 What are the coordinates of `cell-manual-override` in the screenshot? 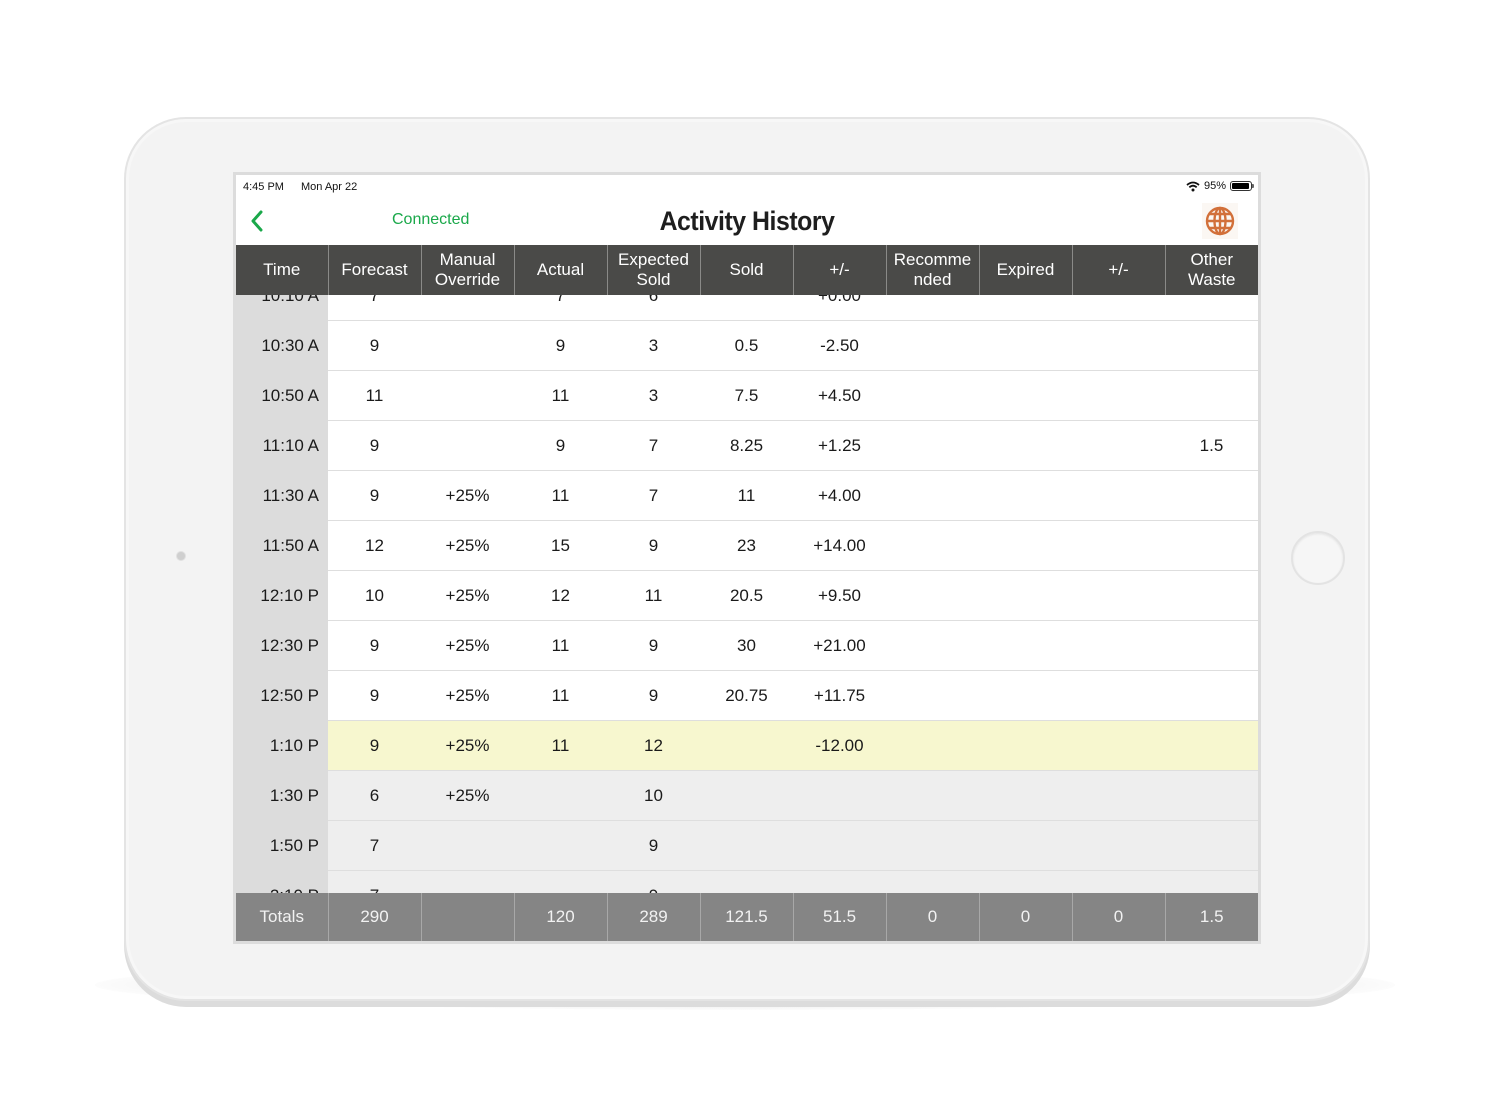 It's located at (467, 345).